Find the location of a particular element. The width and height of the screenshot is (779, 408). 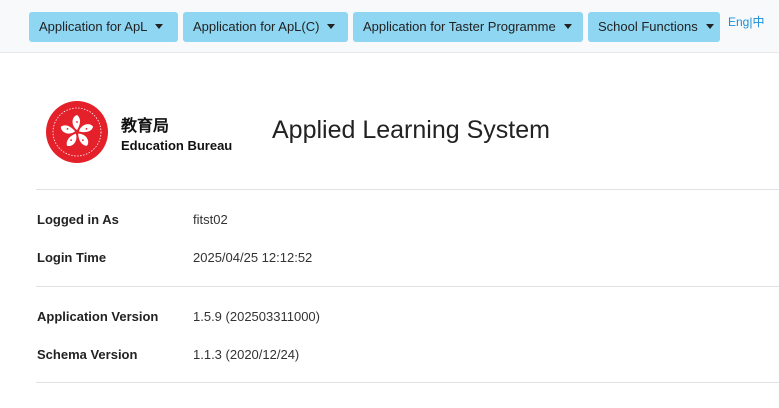

login-time-value: 2025/04/25 12:12:52 is located at coordinates (253, 257).